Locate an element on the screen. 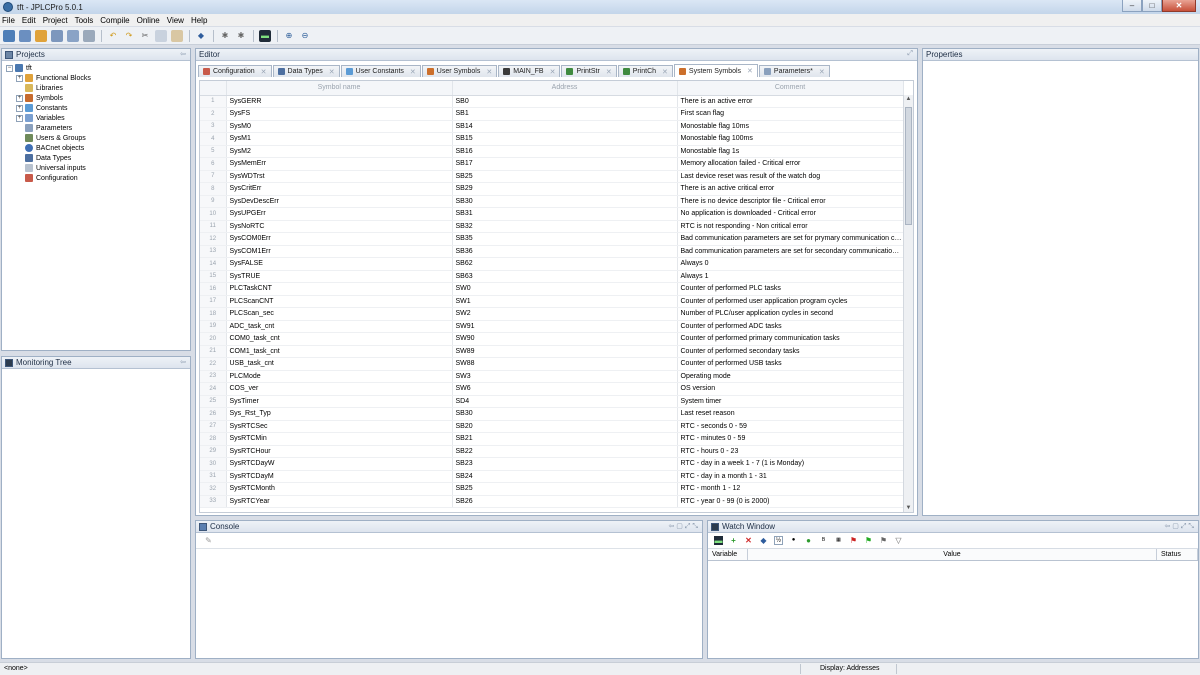 The height and width of the screenshot is (675, 1200). comment-cell: RTC - hours 0 - 23 is located at coordinates (790, 451).